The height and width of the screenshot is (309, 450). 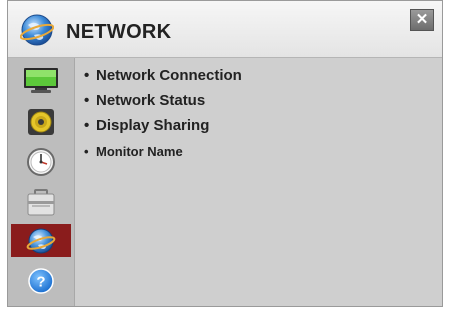 I want to click on menu-item-label: Monitor Name, so click(x=139, y=151).